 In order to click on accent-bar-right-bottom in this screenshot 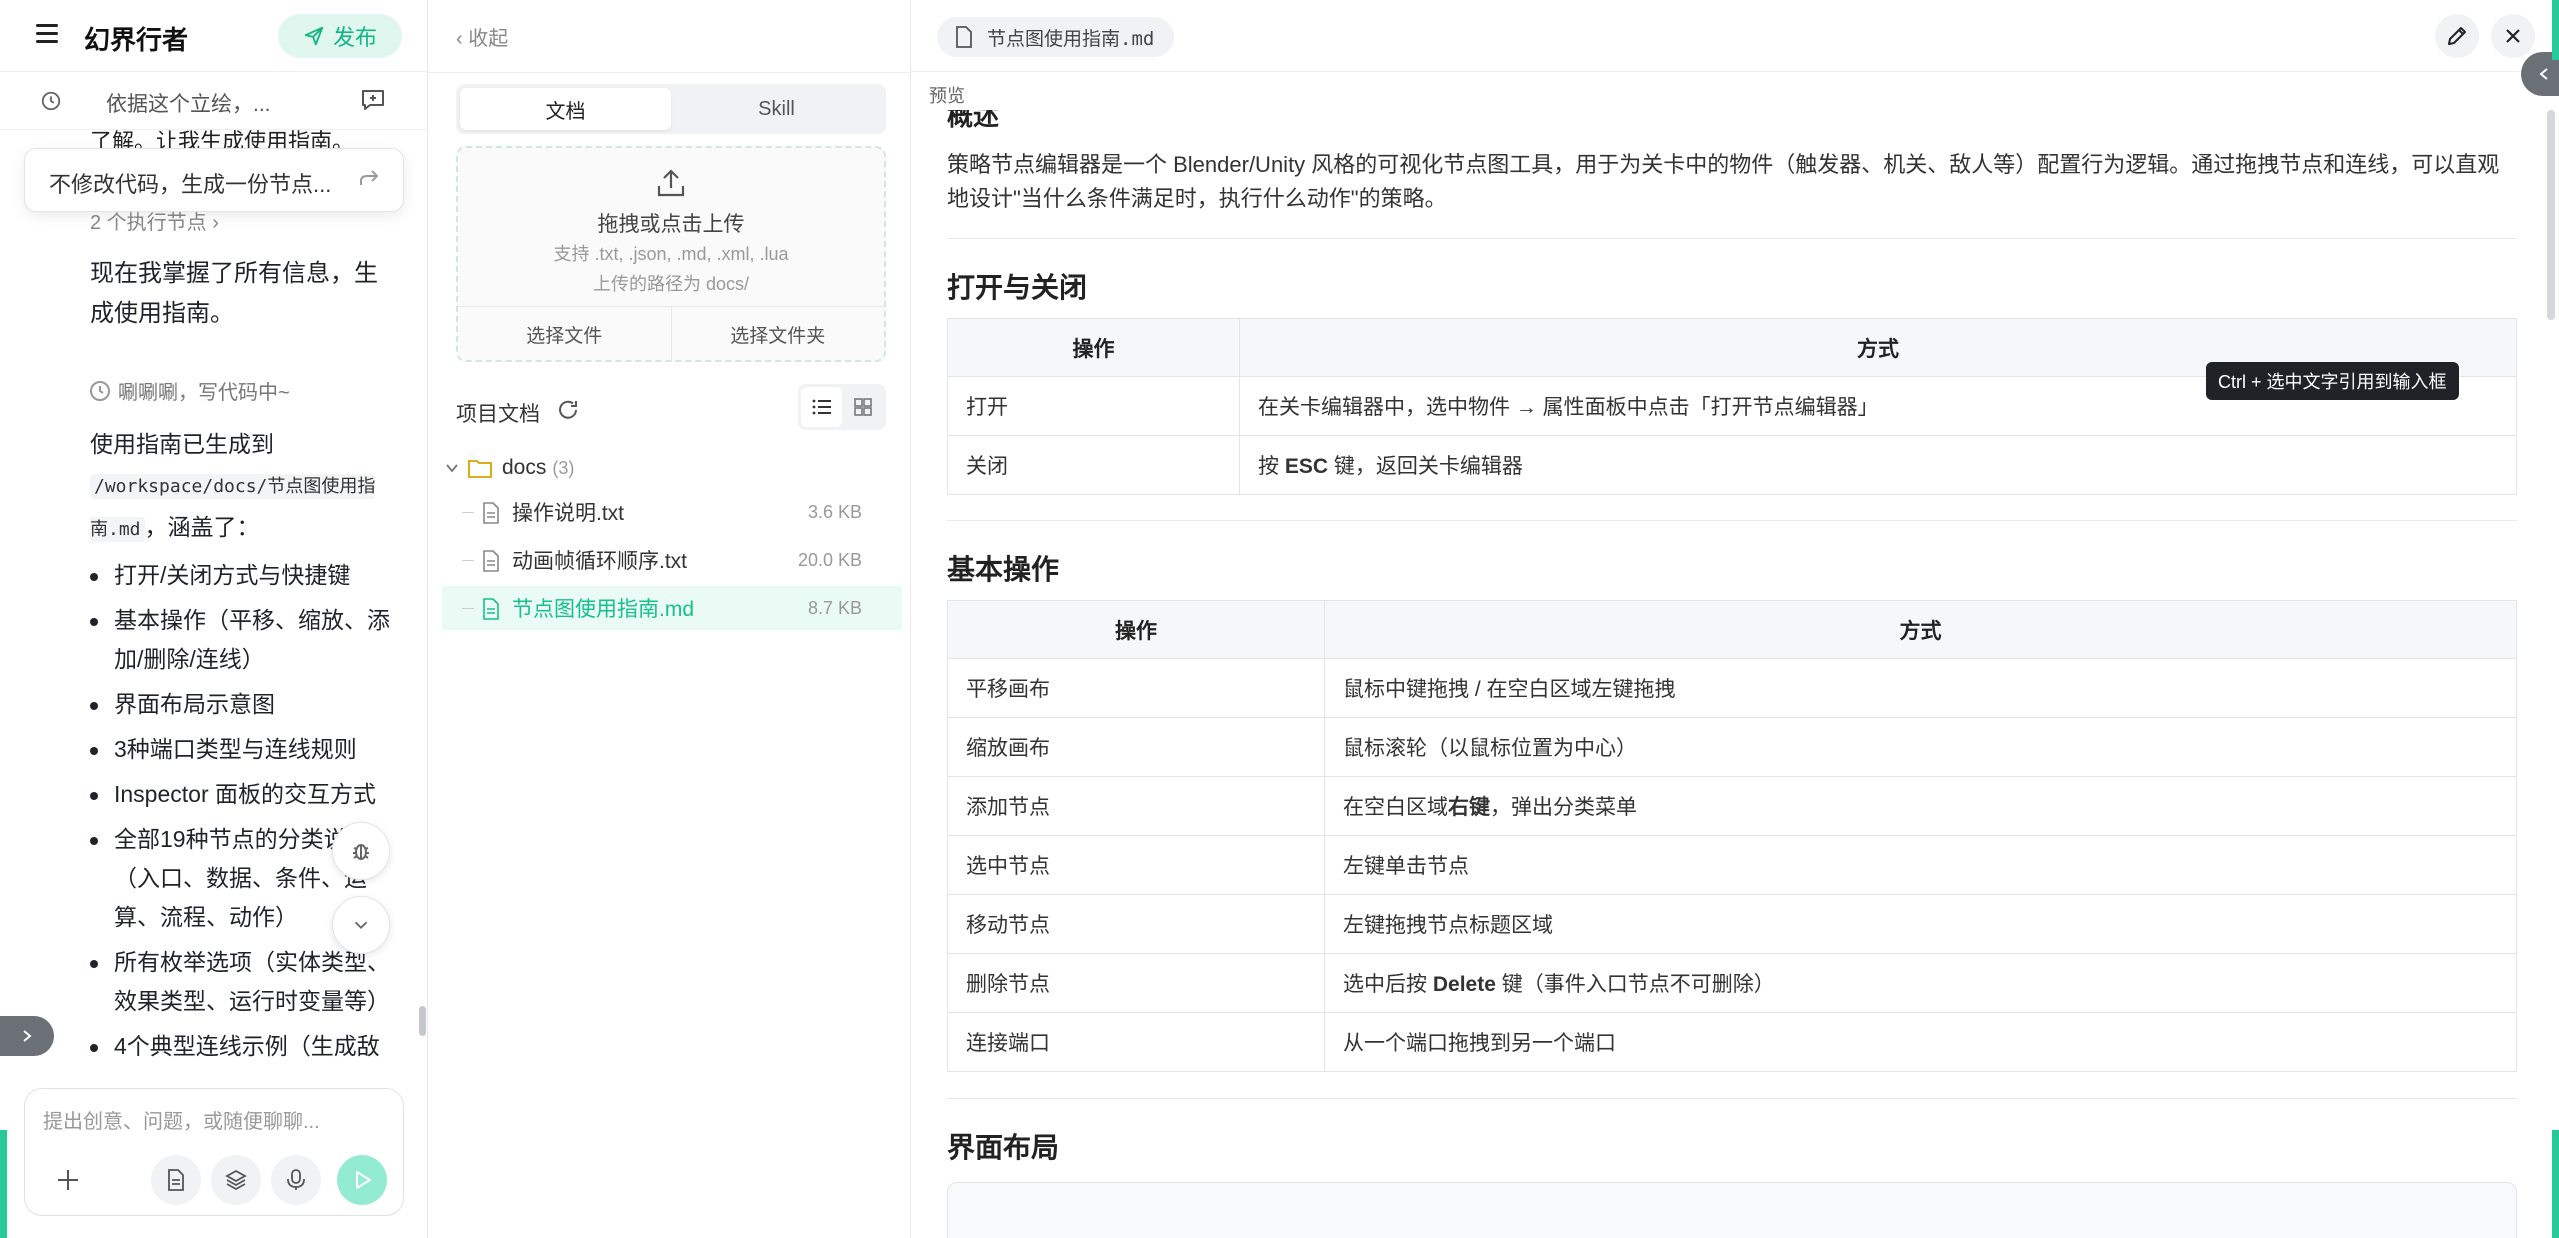, I will do `click(2555, 1184)`.